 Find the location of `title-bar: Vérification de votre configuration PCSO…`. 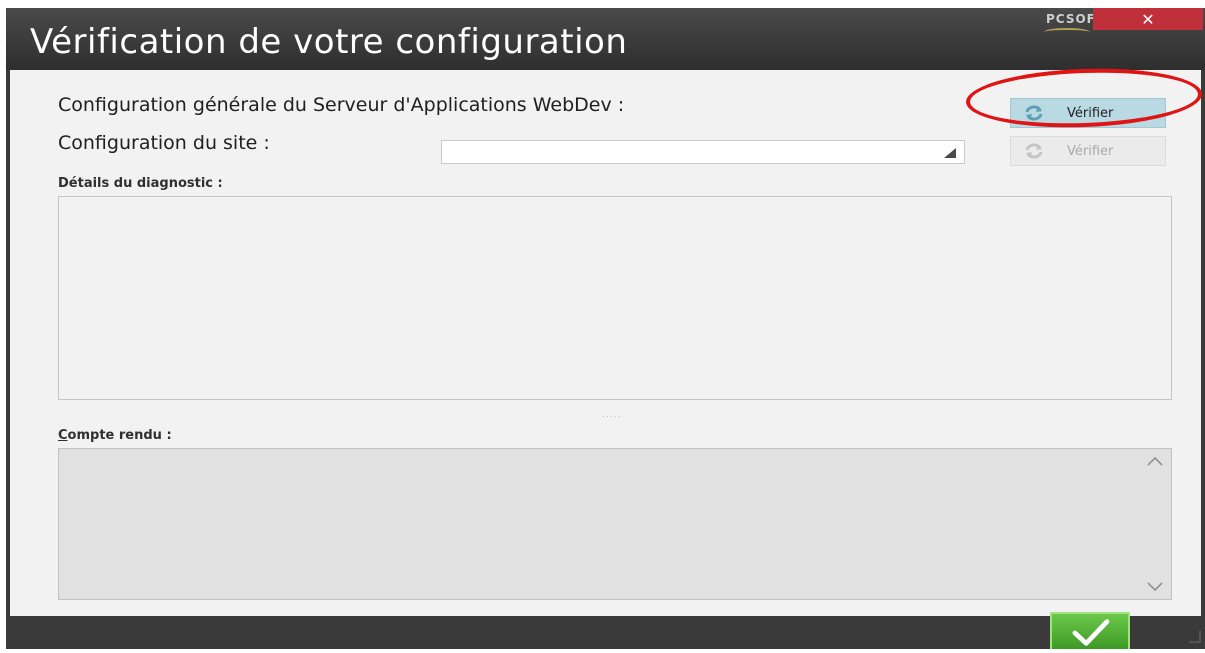

title-bar: Vérification de votre configuration PCSO… is located at coordinates (605, 39).